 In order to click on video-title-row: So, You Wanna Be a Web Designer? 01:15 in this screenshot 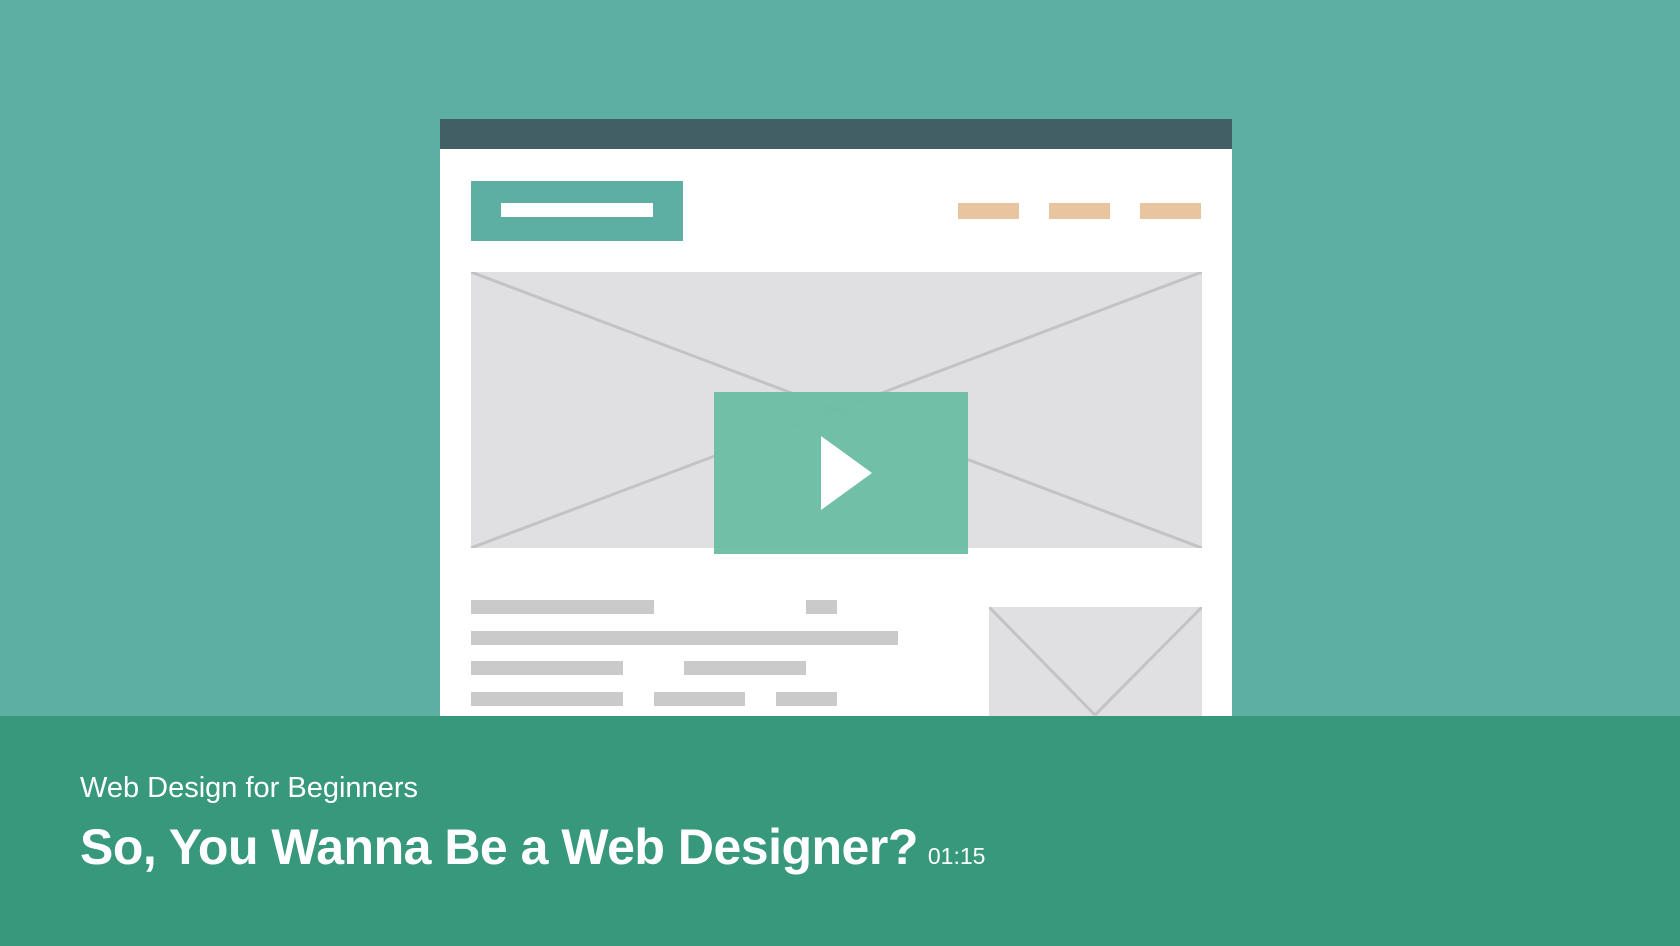, I will do `click(532, 847)`.